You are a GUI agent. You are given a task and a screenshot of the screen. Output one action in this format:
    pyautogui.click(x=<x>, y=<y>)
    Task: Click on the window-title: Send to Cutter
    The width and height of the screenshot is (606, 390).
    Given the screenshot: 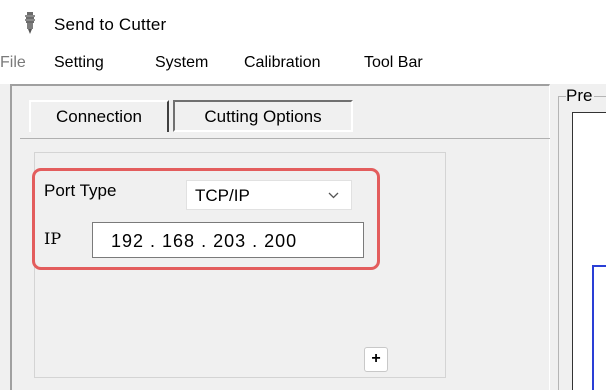 What is the action you would take?
    pyautogui.click(x=110, y=24)
    